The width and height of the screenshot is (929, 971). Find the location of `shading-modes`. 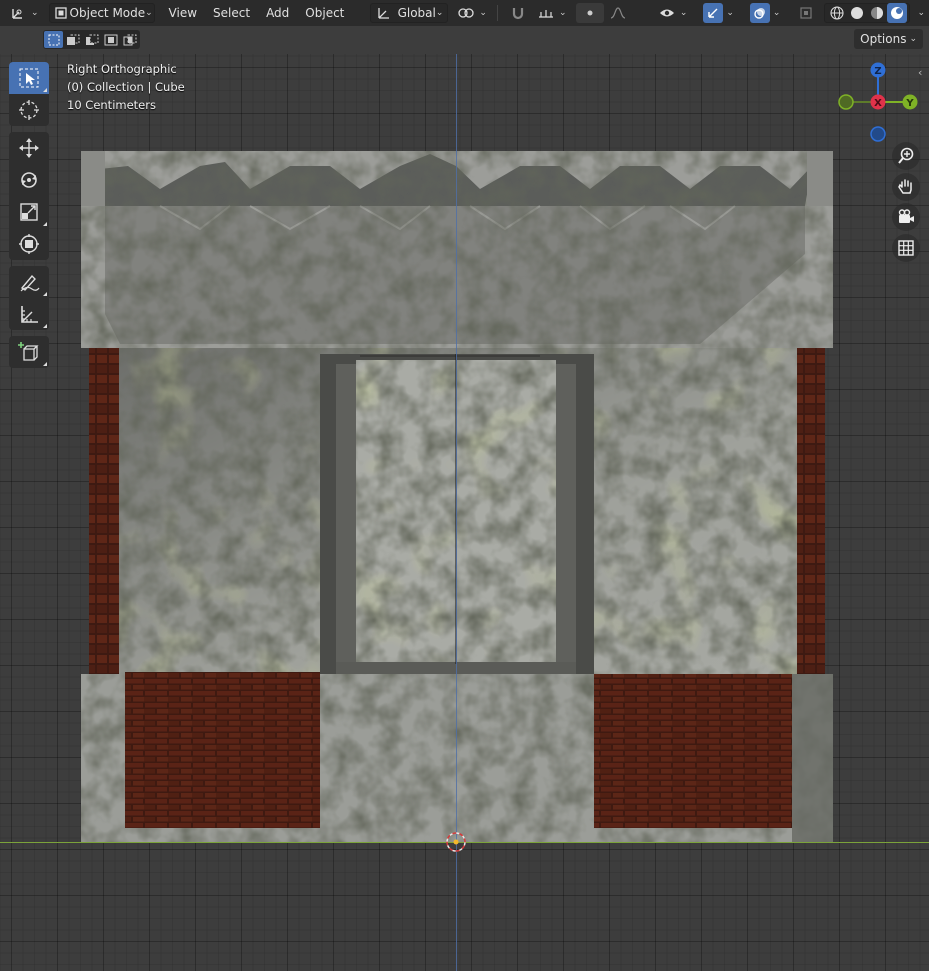

shading-modes is located at coordinates (867, 13).